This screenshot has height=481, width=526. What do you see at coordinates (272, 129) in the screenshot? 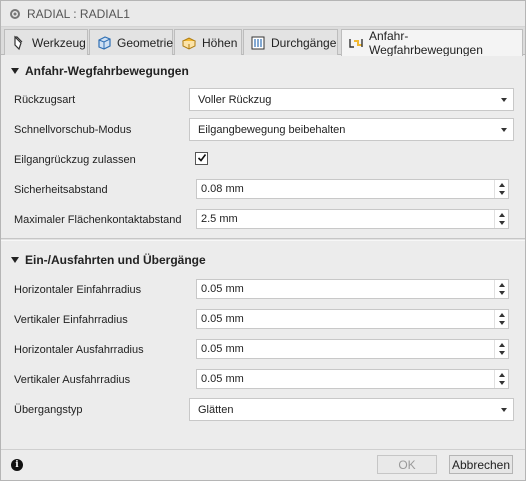
I see `select-value: Eilgangbewegung beibehalten` at bounding box center [272, 129].